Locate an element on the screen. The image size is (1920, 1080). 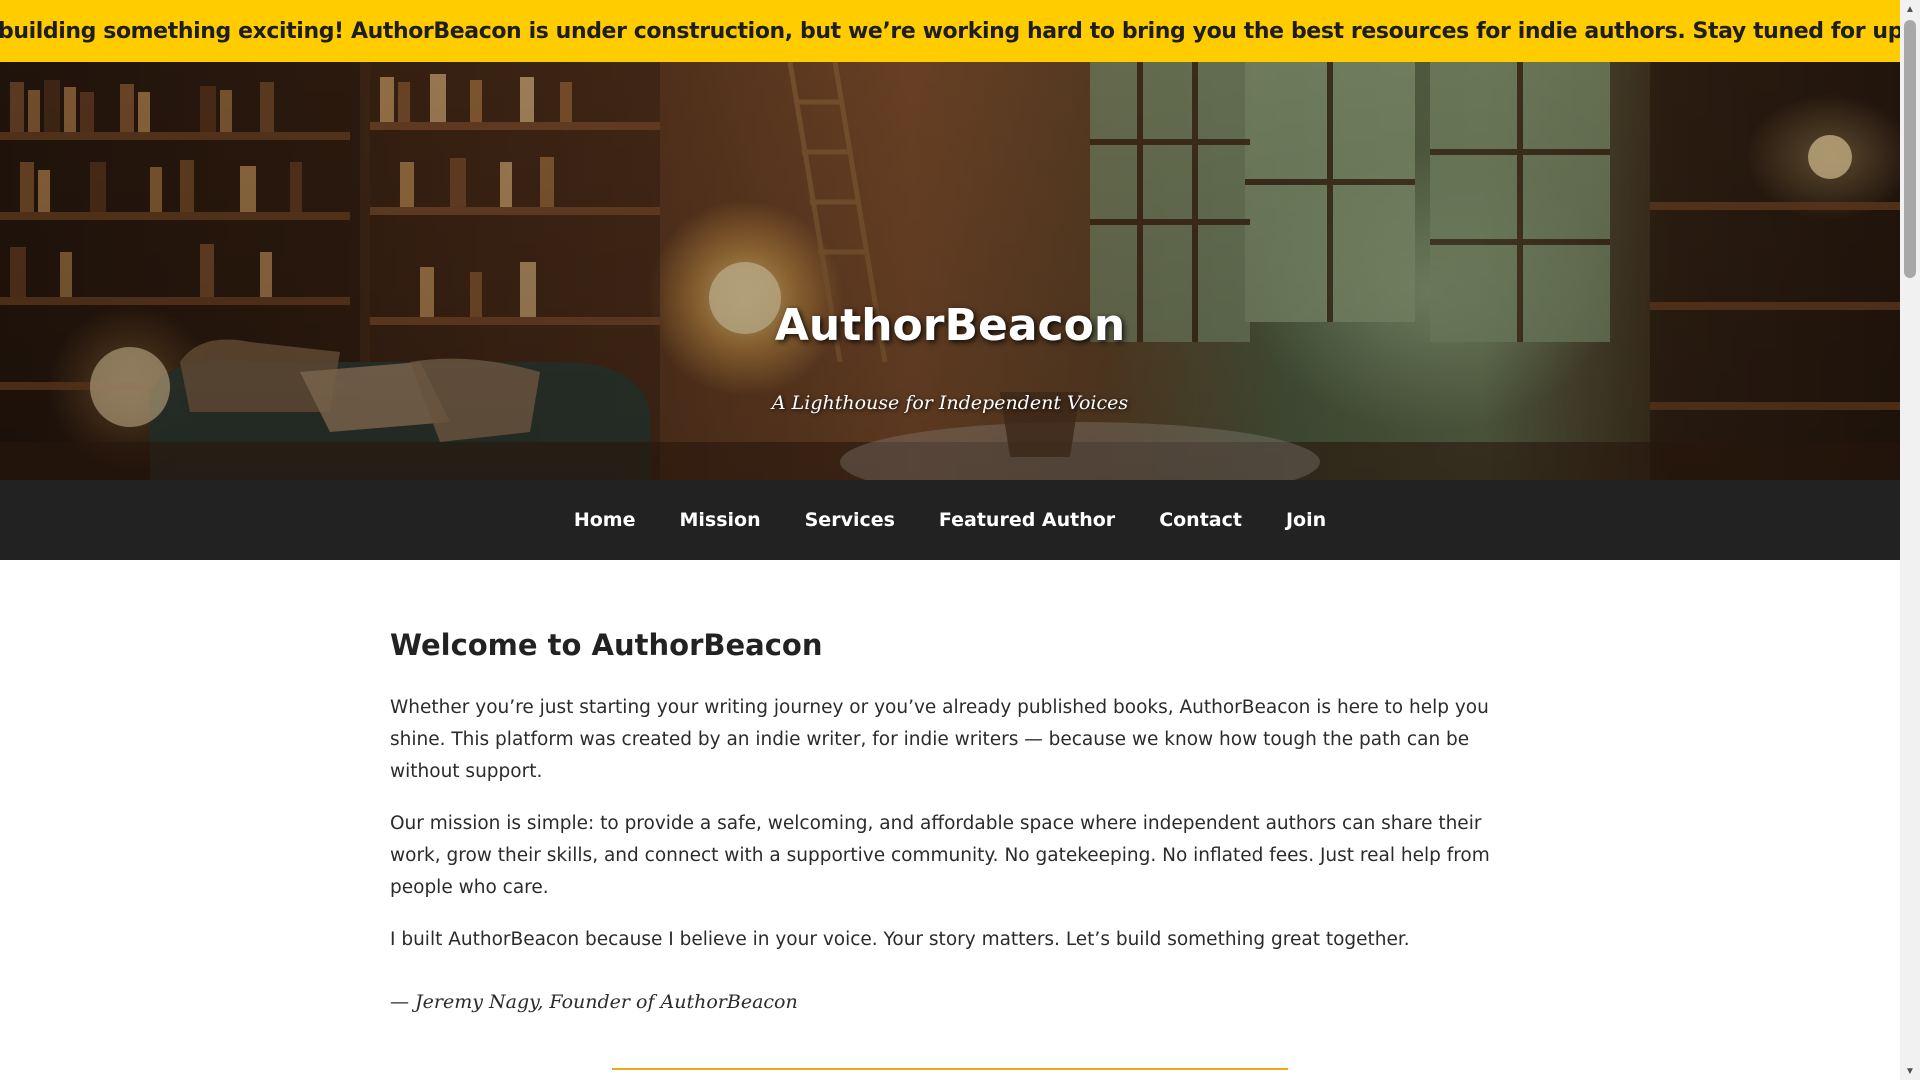
nav-item-contact: Contact is located at coordinates (1200, 520).